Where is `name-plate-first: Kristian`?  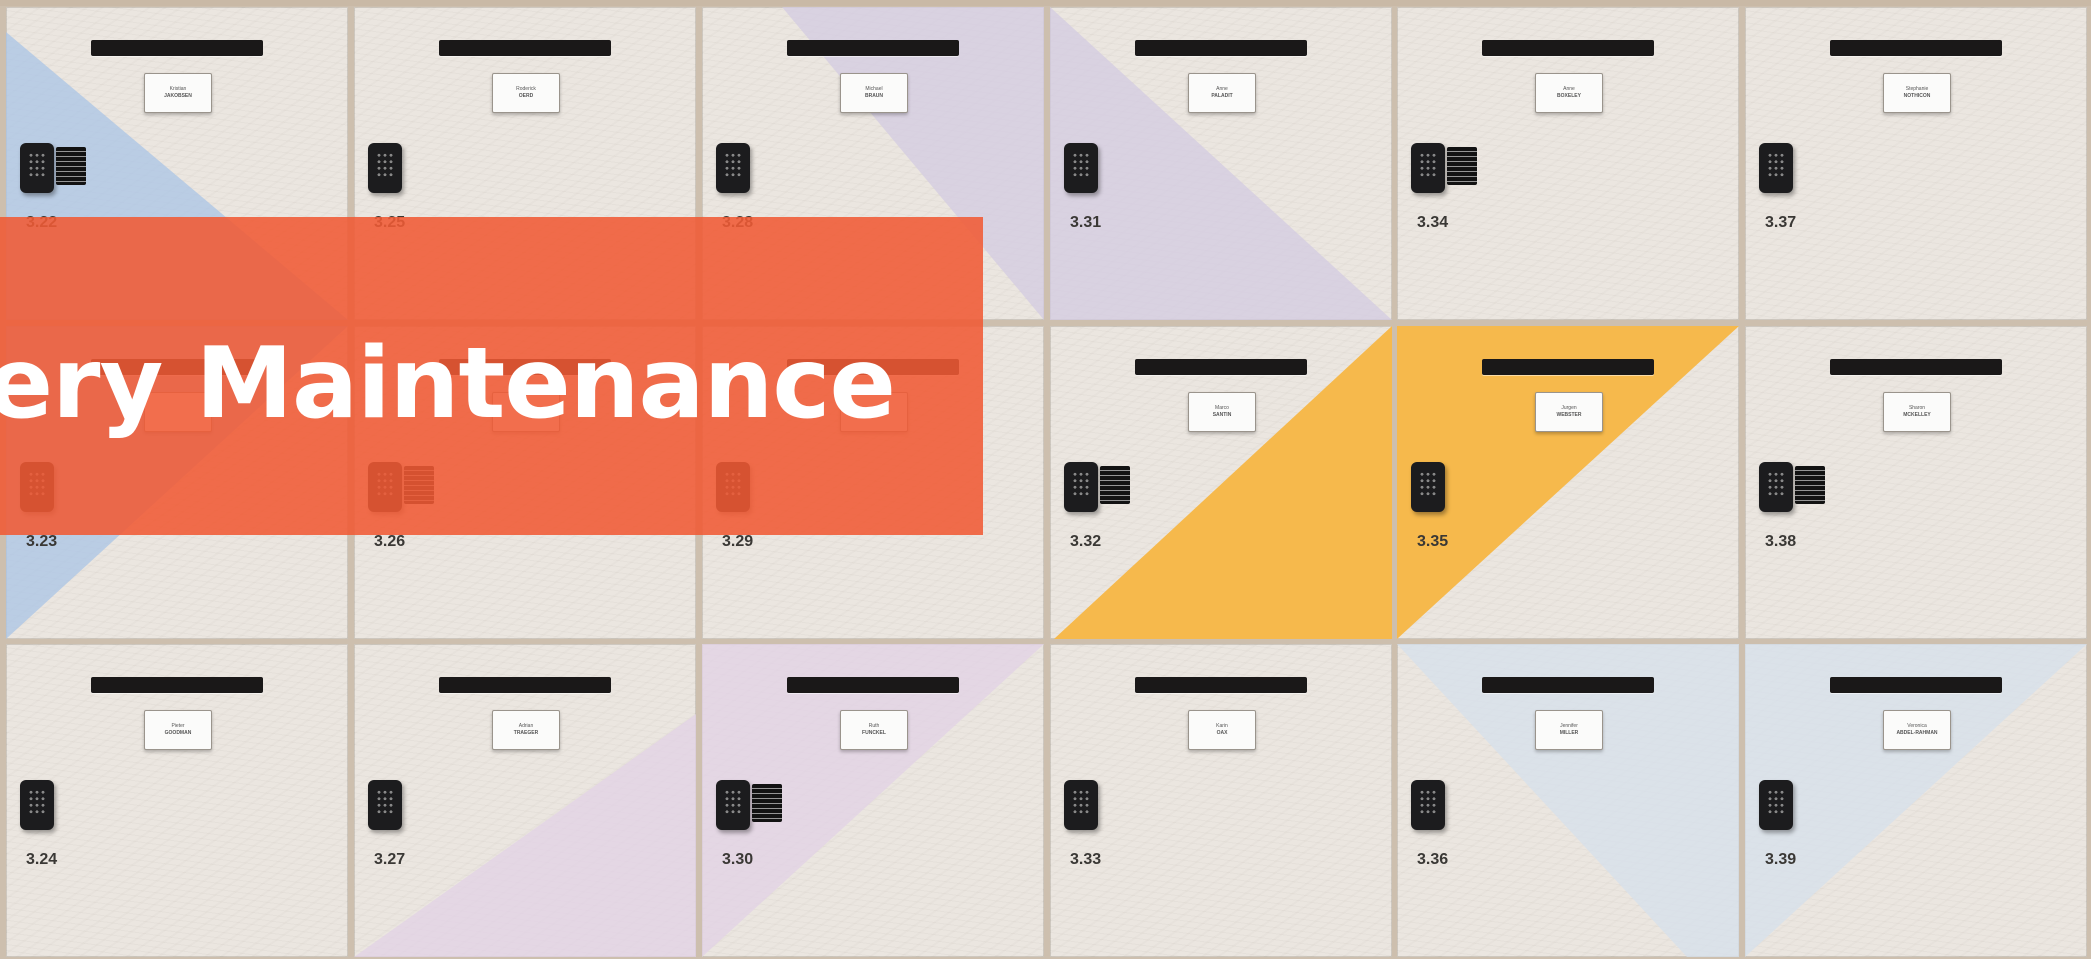 name-plate-first: Kristian is located at coordinates (178, 89).